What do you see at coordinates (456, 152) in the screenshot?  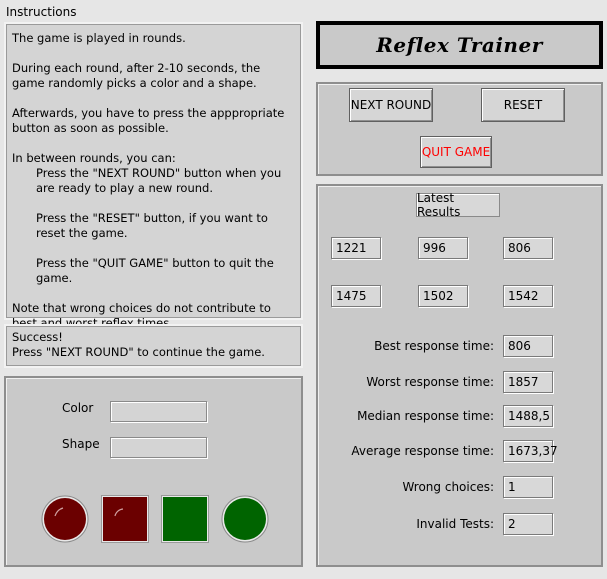 I see `quit-game-button: QUIT GAME` at bounding box center [456, 152].